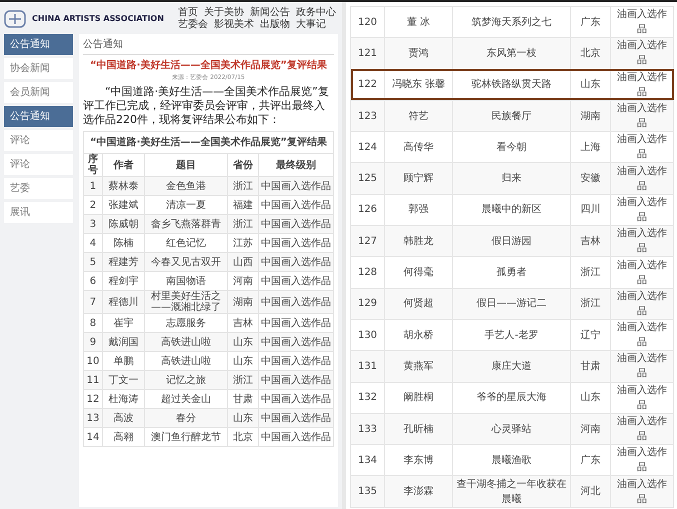 This screenshot has height=509, width=677. Describe the element at coordinates (367, 492) in the screenshot. I see `table-cell: 135` at that location.